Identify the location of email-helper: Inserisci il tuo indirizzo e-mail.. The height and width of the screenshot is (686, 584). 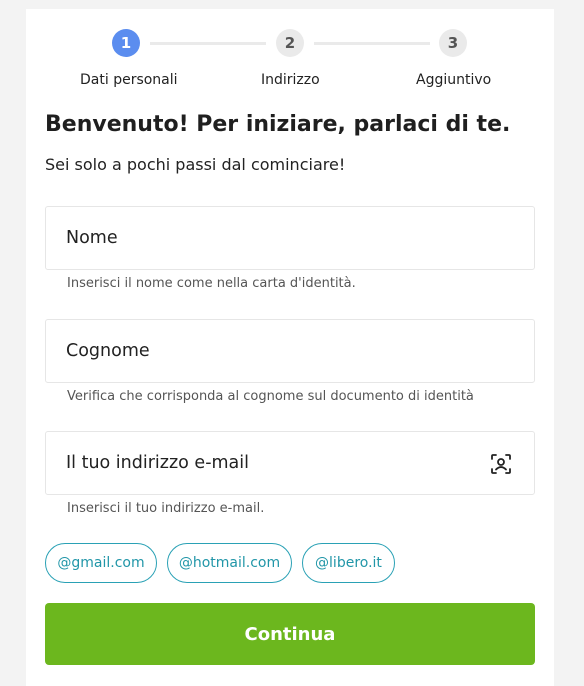
(166, 508).